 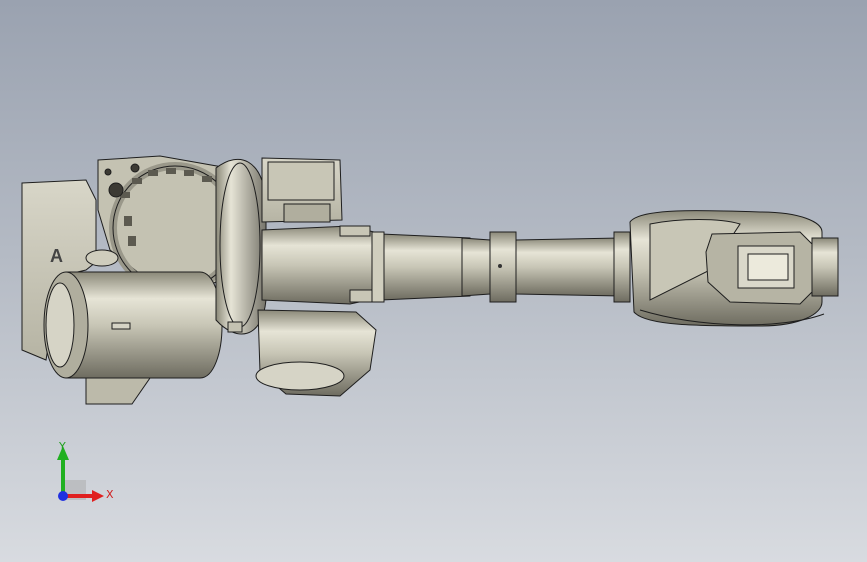 What do you see at coordinates (62, 446) in the screenshot?
I see `y-axis-label: Y` at bounding box center [62, 446].